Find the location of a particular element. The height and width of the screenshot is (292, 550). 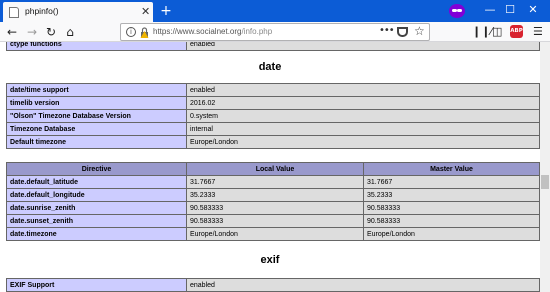

local-value: Europe/London is located at coordinates (275, 234).